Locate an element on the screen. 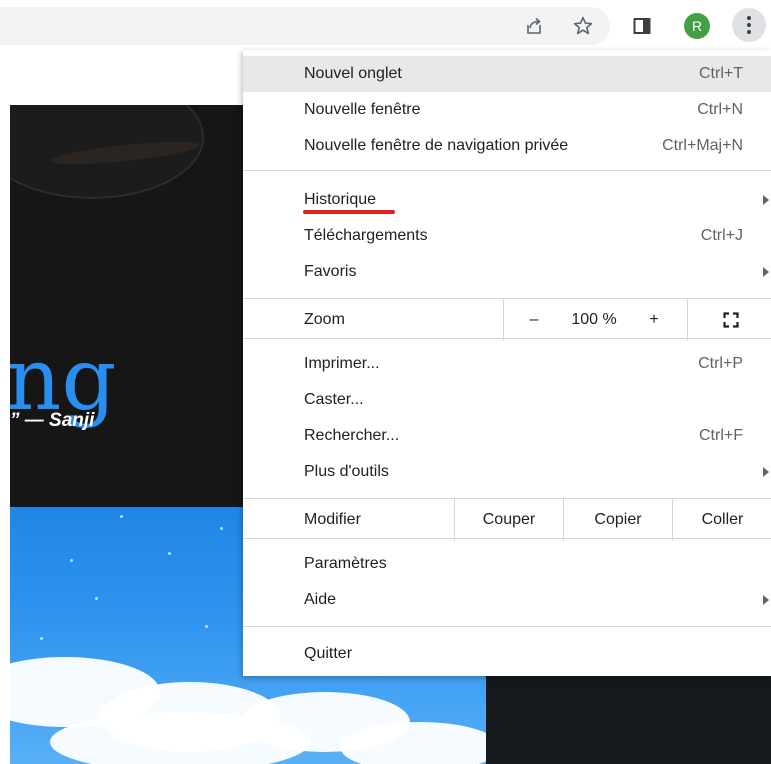 Image resolution: width=771 pixels, height=764 pixels. menu-item-label: Favoris is located at coordinates (330, 271).